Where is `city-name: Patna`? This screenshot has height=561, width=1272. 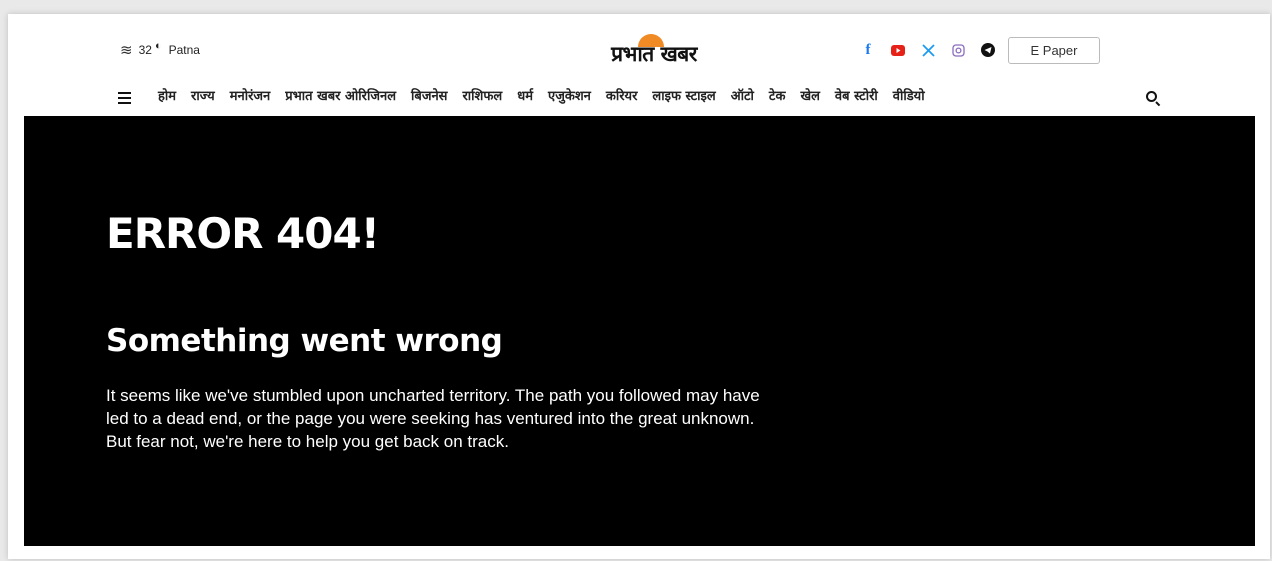
city-name: Patna is located at coordinates (184, 50).